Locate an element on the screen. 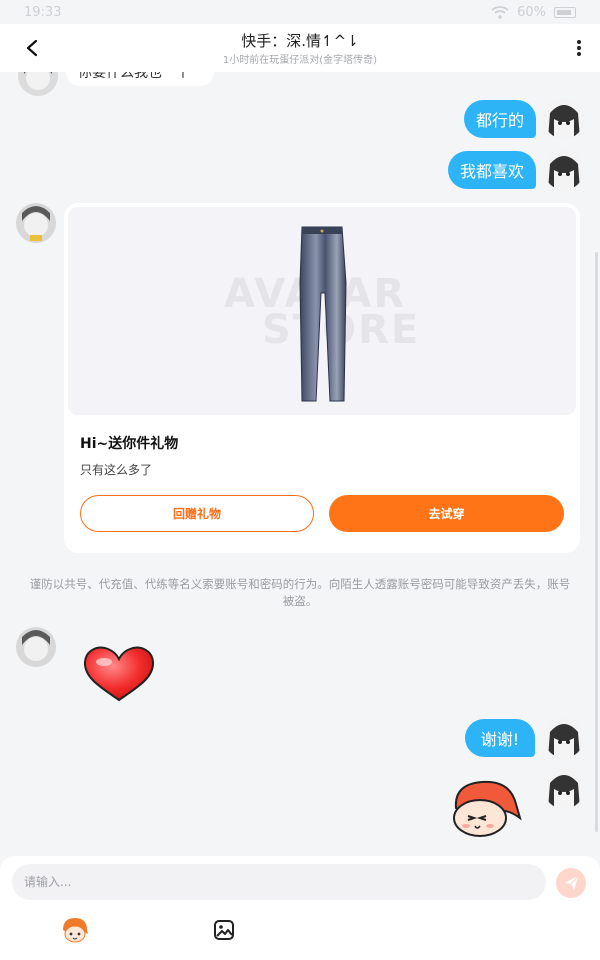 This screenshot has width=600, height=960. return-gift-button: 回赠礼物 is located at coordinates (197, 513).